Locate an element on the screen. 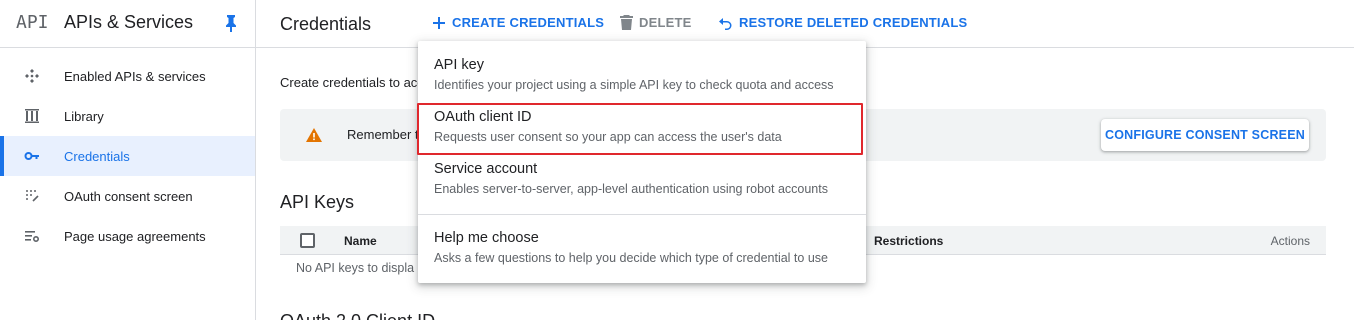 This screenshot has height=320, width=1354. pin-icon is located at coordinates (231, 23).